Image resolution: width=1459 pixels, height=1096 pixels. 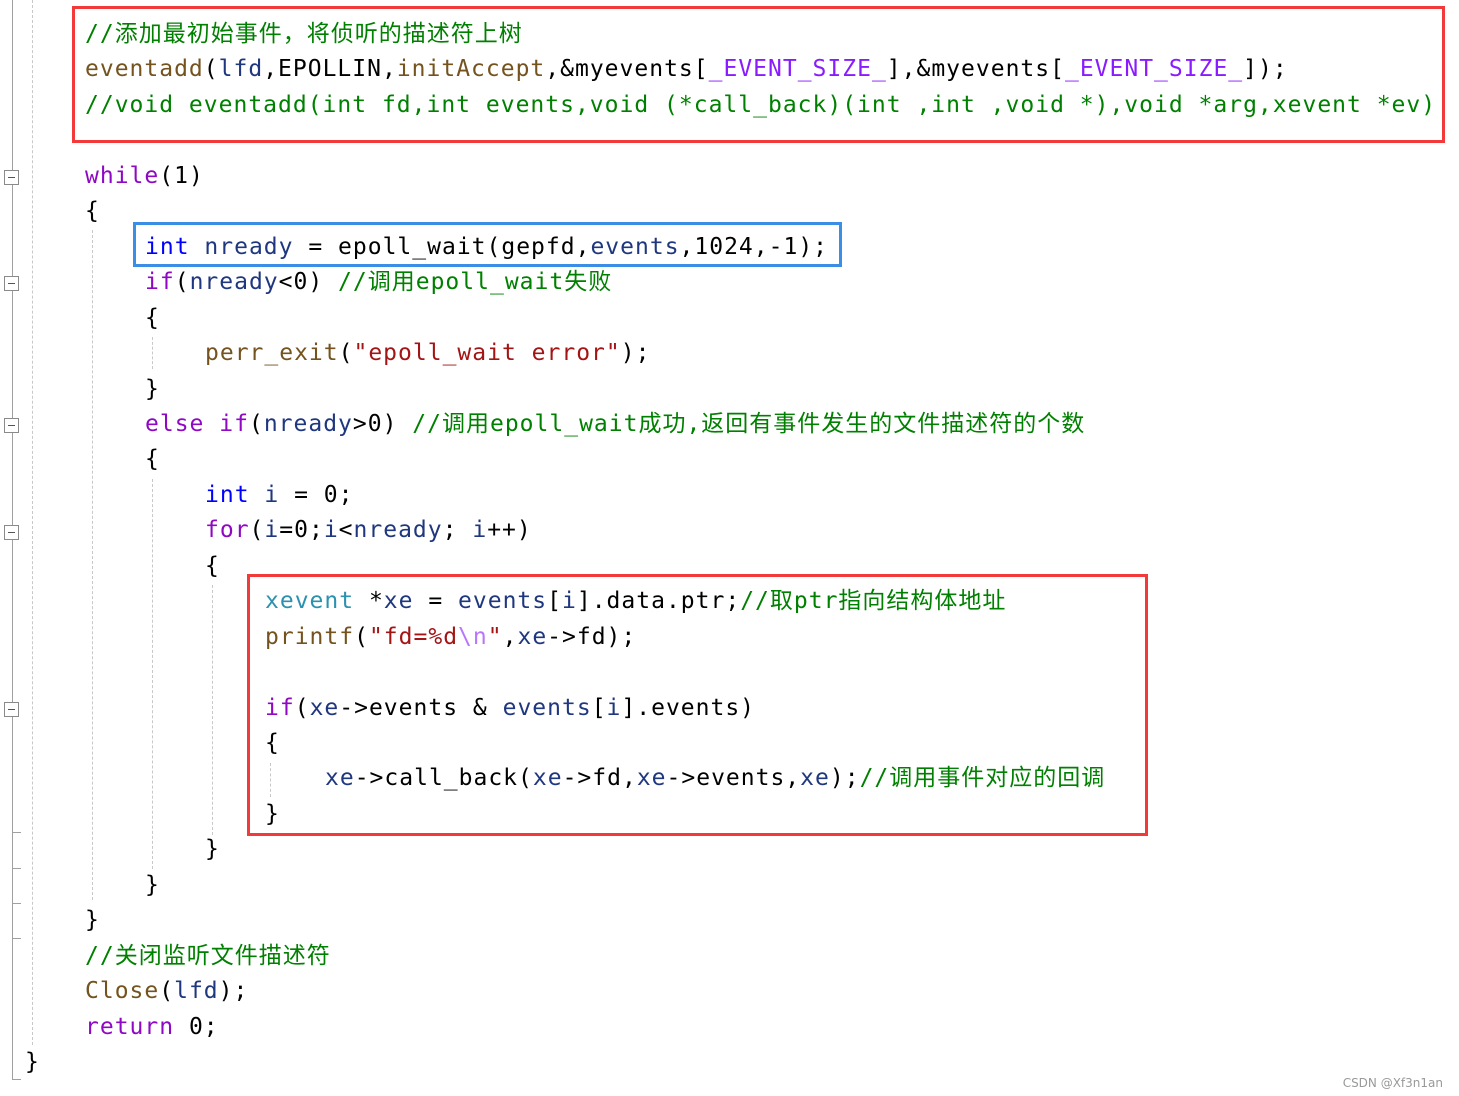 I want to click on code-token: =0;, so click(x=301, y=530).